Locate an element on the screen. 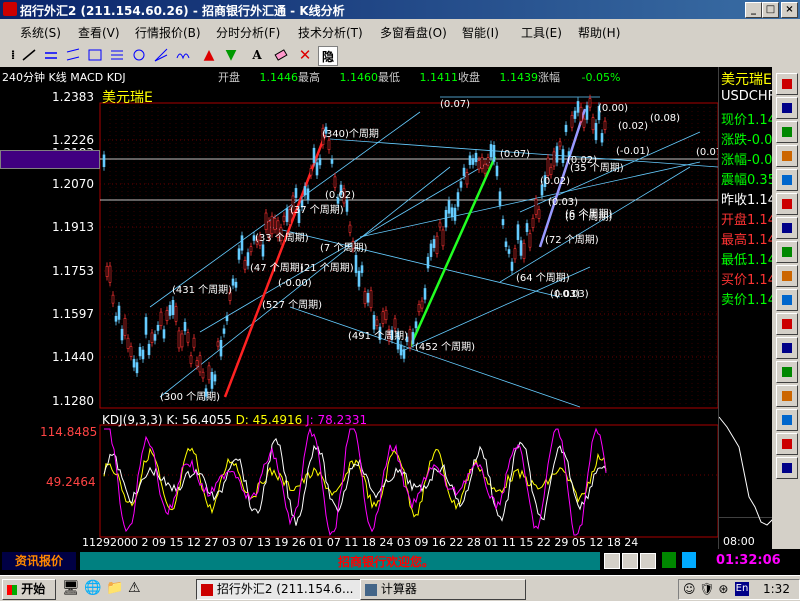 Image resolution: width=800 pixels, height=601 pixels. start-button: 开始 is located at coordinates (29, 589).